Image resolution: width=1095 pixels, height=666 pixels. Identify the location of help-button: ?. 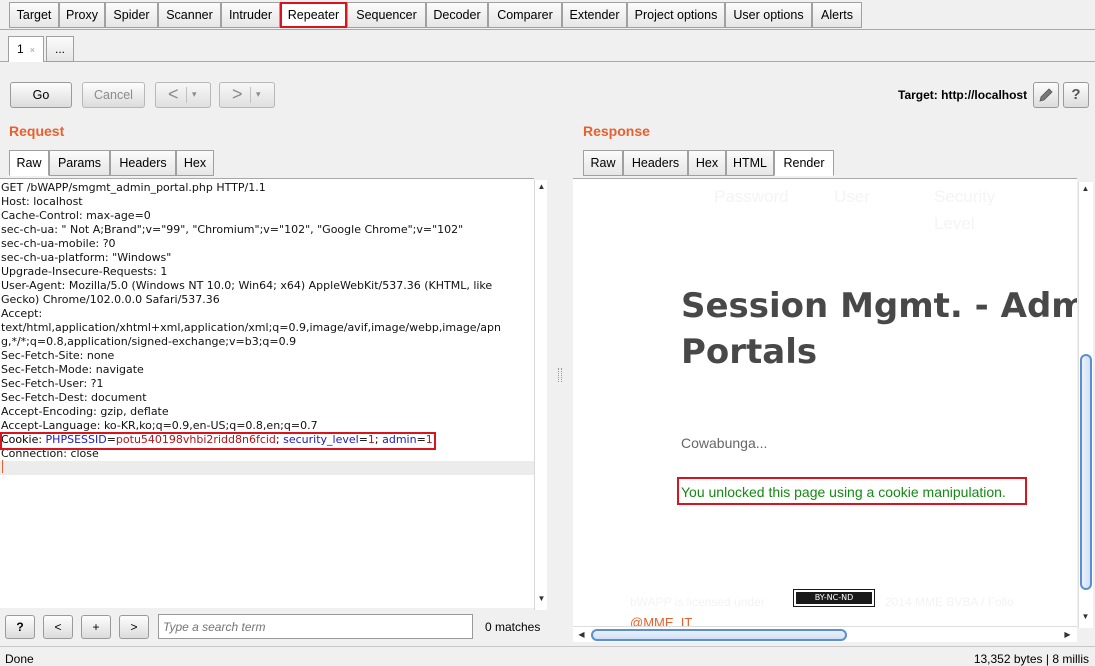
(1076, 95).